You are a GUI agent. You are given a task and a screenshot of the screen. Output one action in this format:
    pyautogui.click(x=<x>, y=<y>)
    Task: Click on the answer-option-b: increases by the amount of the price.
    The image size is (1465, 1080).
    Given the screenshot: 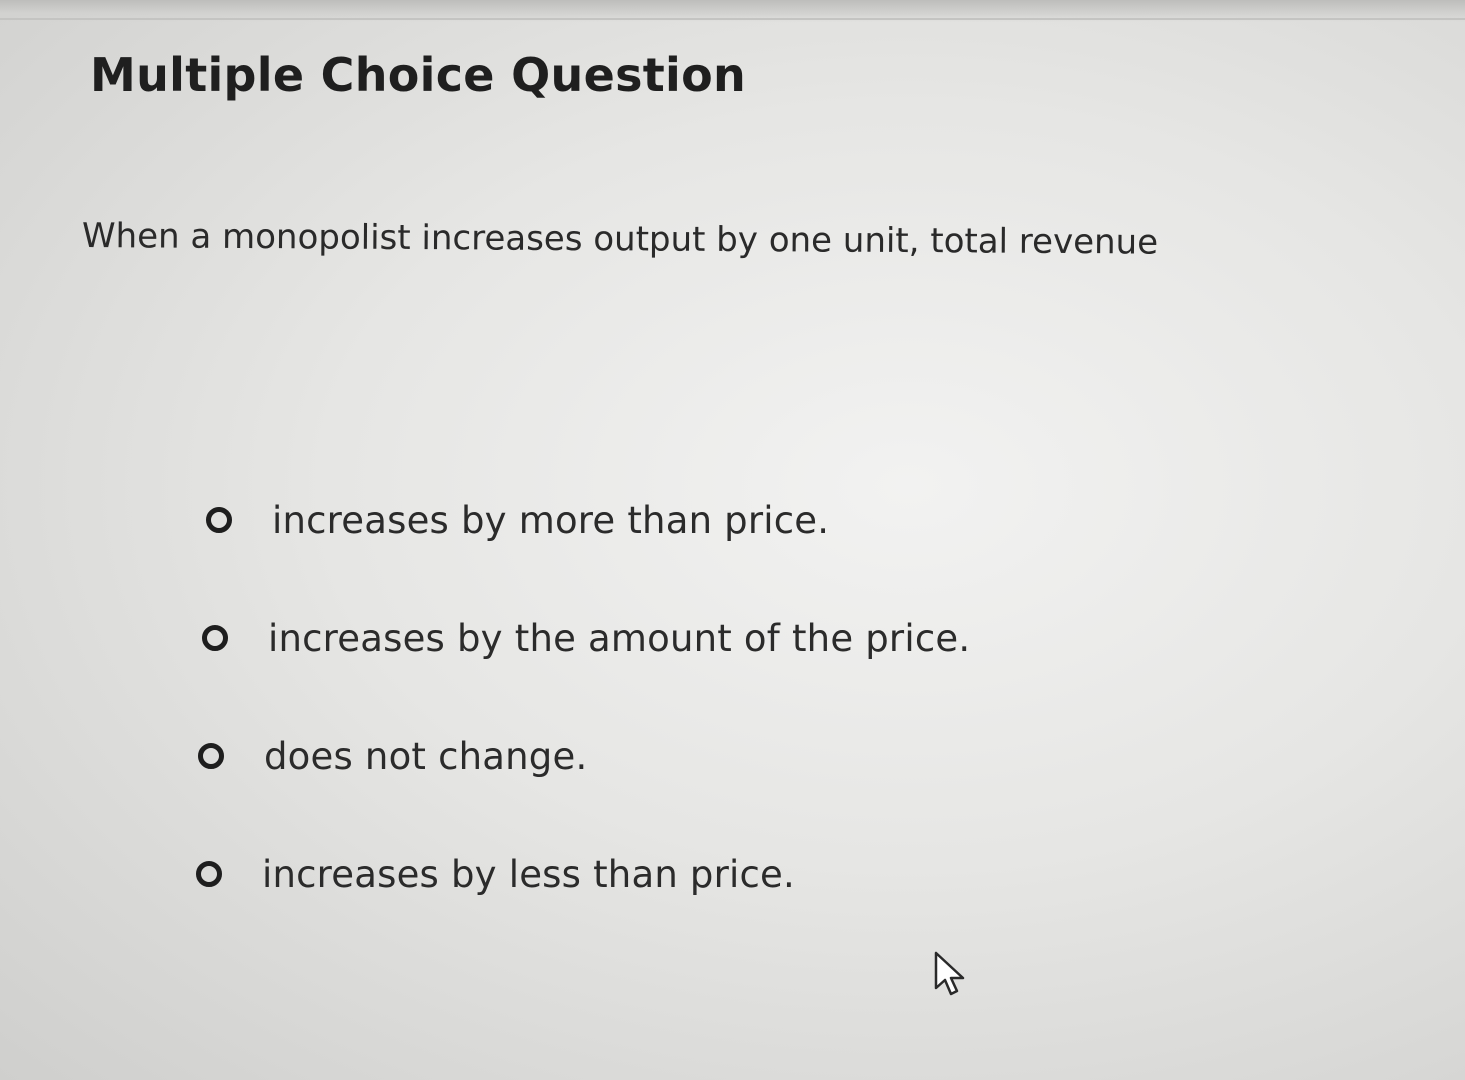 What is the action you would take?
    pyautogui.click(x=699, y=638)
    